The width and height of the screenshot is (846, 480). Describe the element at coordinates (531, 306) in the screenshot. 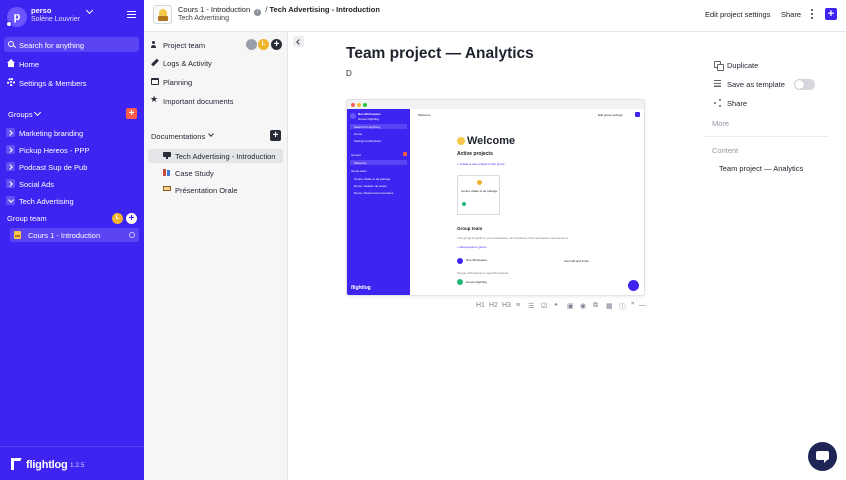

I see `numbered-list-button: ☰` at that location.